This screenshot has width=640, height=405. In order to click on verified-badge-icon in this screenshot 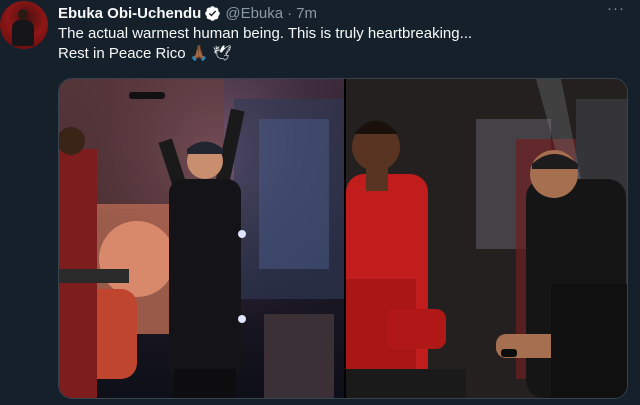, I will do `click(212, 13)`.